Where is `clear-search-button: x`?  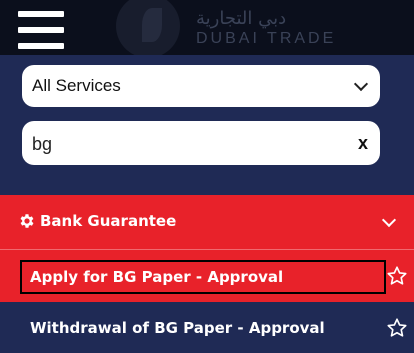 clear-search-button: x is located at coordinates (363, 143).